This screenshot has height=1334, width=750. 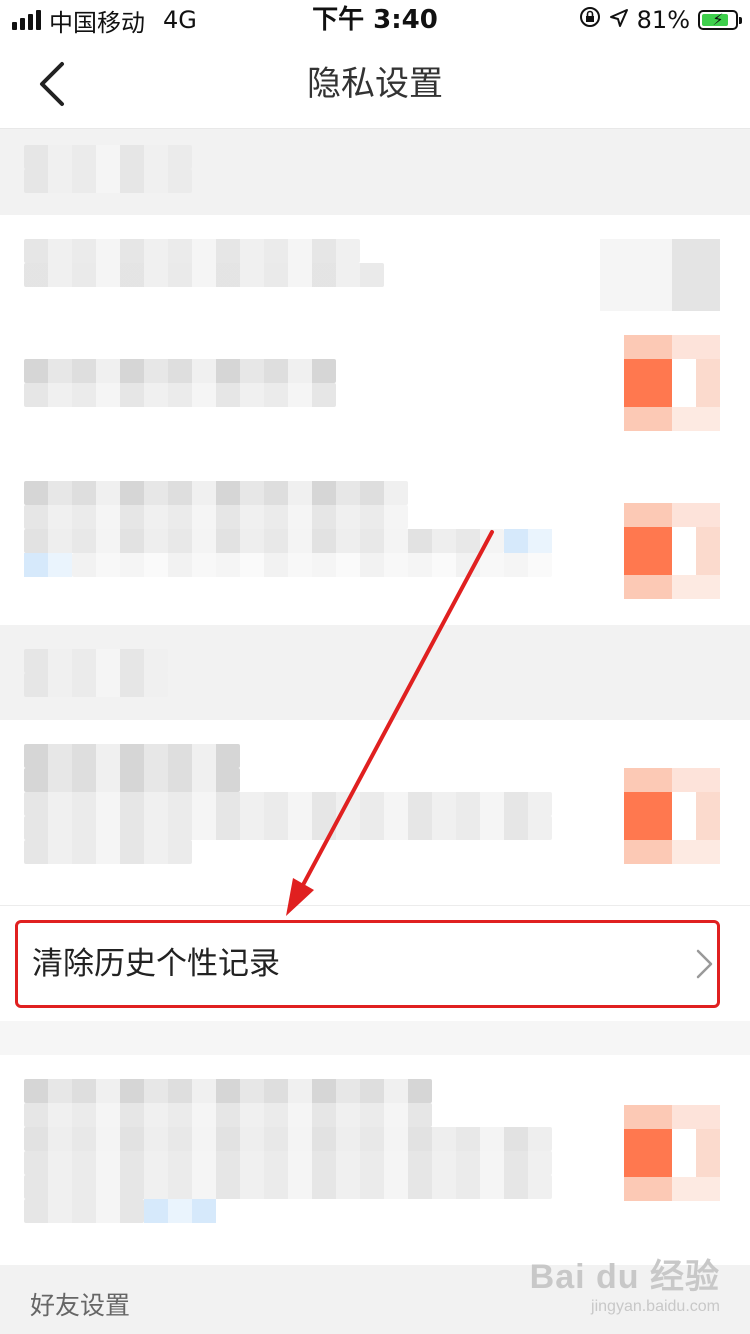 What do you see at coordinates (375, 20) in the screenshot?
I see `status-bar: 中国移动 4G 下午 3:40 81% ⚡` at bounding box center [375, 20].